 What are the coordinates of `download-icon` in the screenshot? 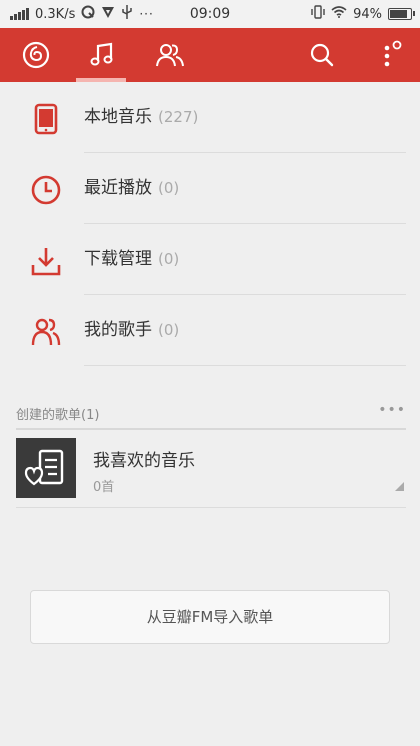 It's located at (46, 262).